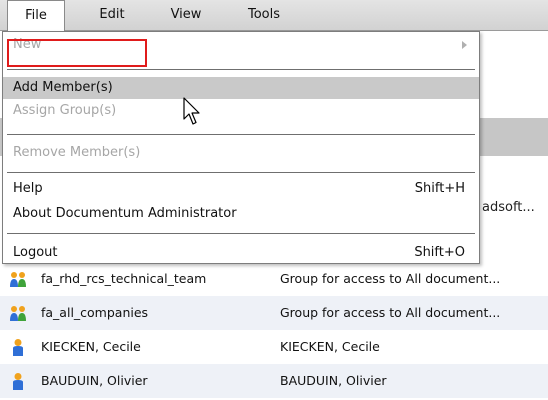  What do you see at coordinates (241, 88) in the screenshot?
I see `menu-item-add-members: Add Member(s)` at bounding box center [241, 88].